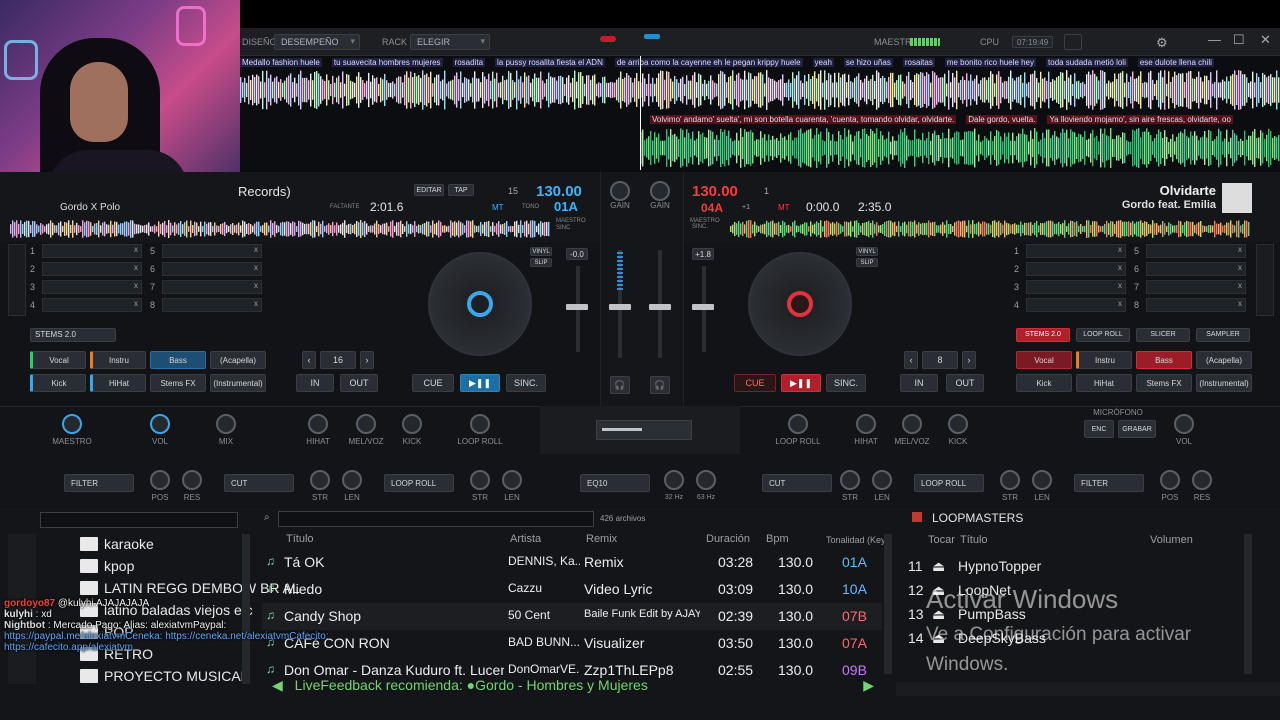 This screenshot has height=720, width=1280. What do you see at coordinates (117, 544) in the screenshot?
I see `folder-item: karaoke` at bounding box center [117, 544].